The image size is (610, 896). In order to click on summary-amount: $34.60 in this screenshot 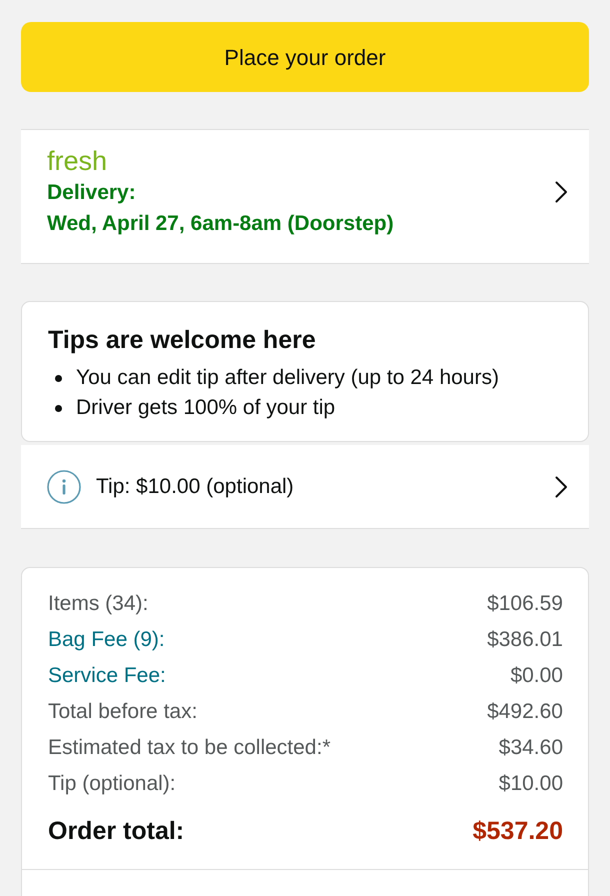, I will do `click(530, 748)`.